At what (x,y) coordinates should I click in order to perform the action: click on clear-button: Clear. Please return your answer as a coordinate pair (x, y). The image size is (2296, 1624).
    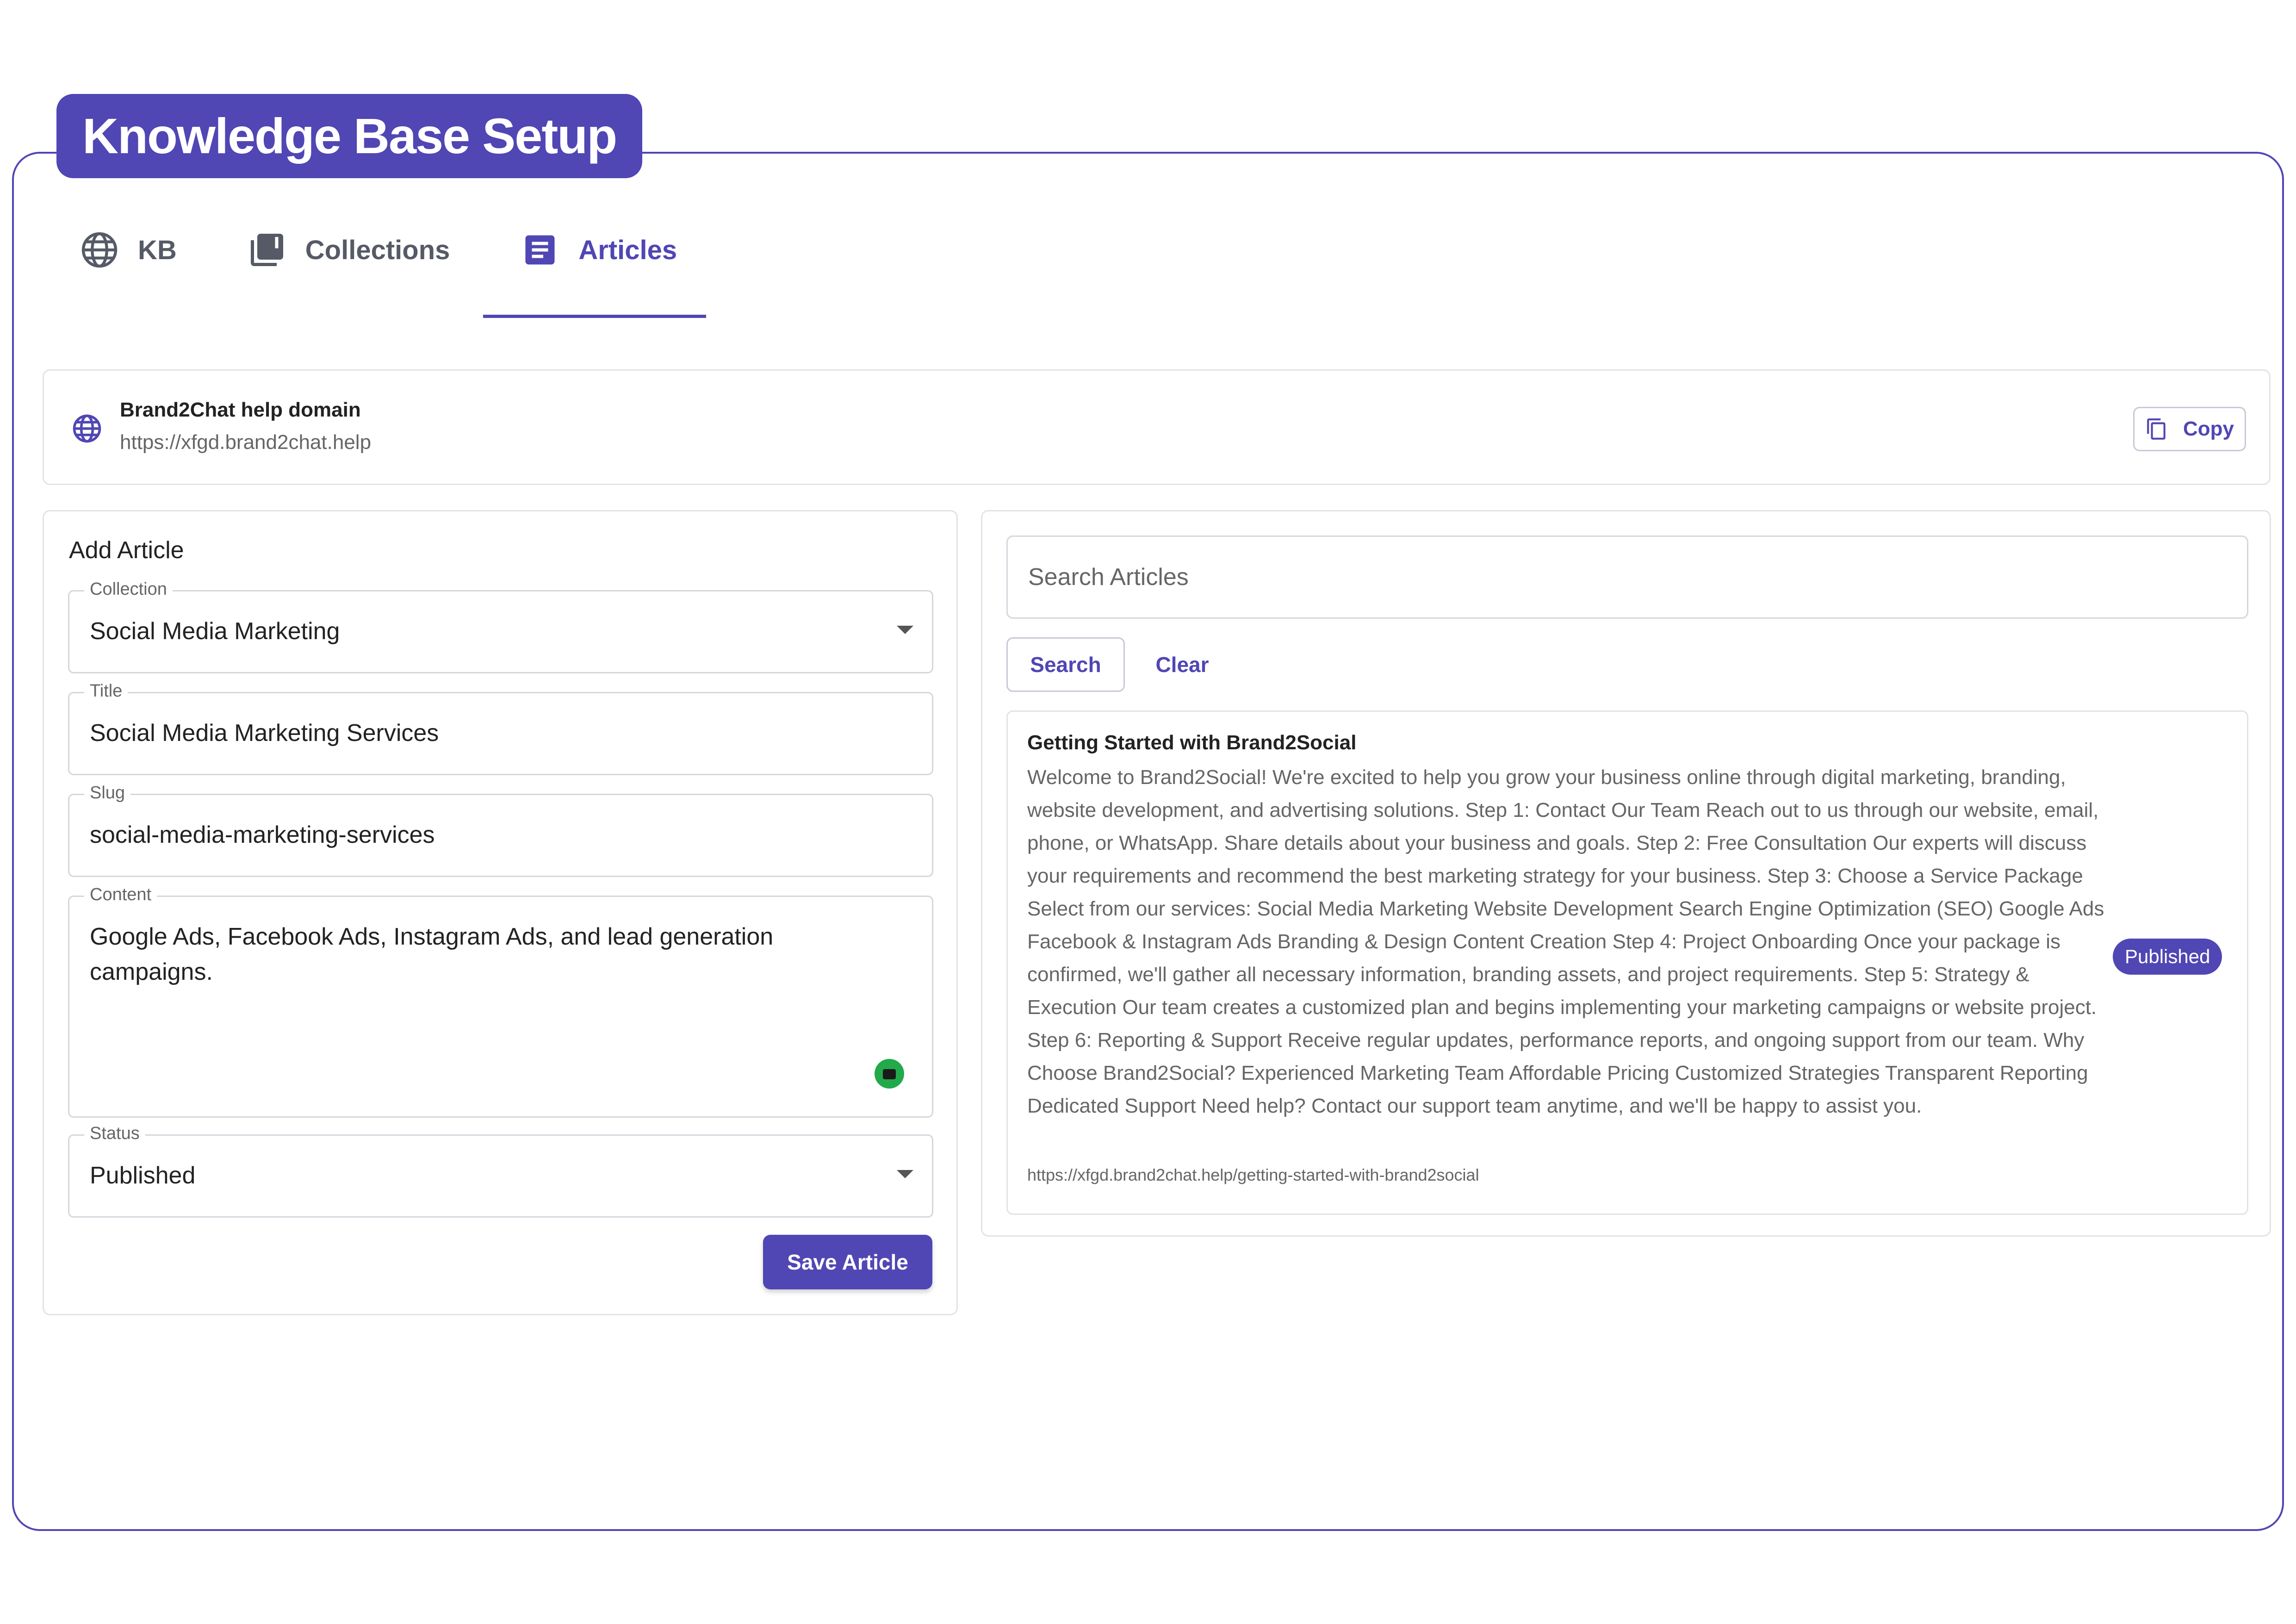
    Looking at the image, I should click on (1182, 664).